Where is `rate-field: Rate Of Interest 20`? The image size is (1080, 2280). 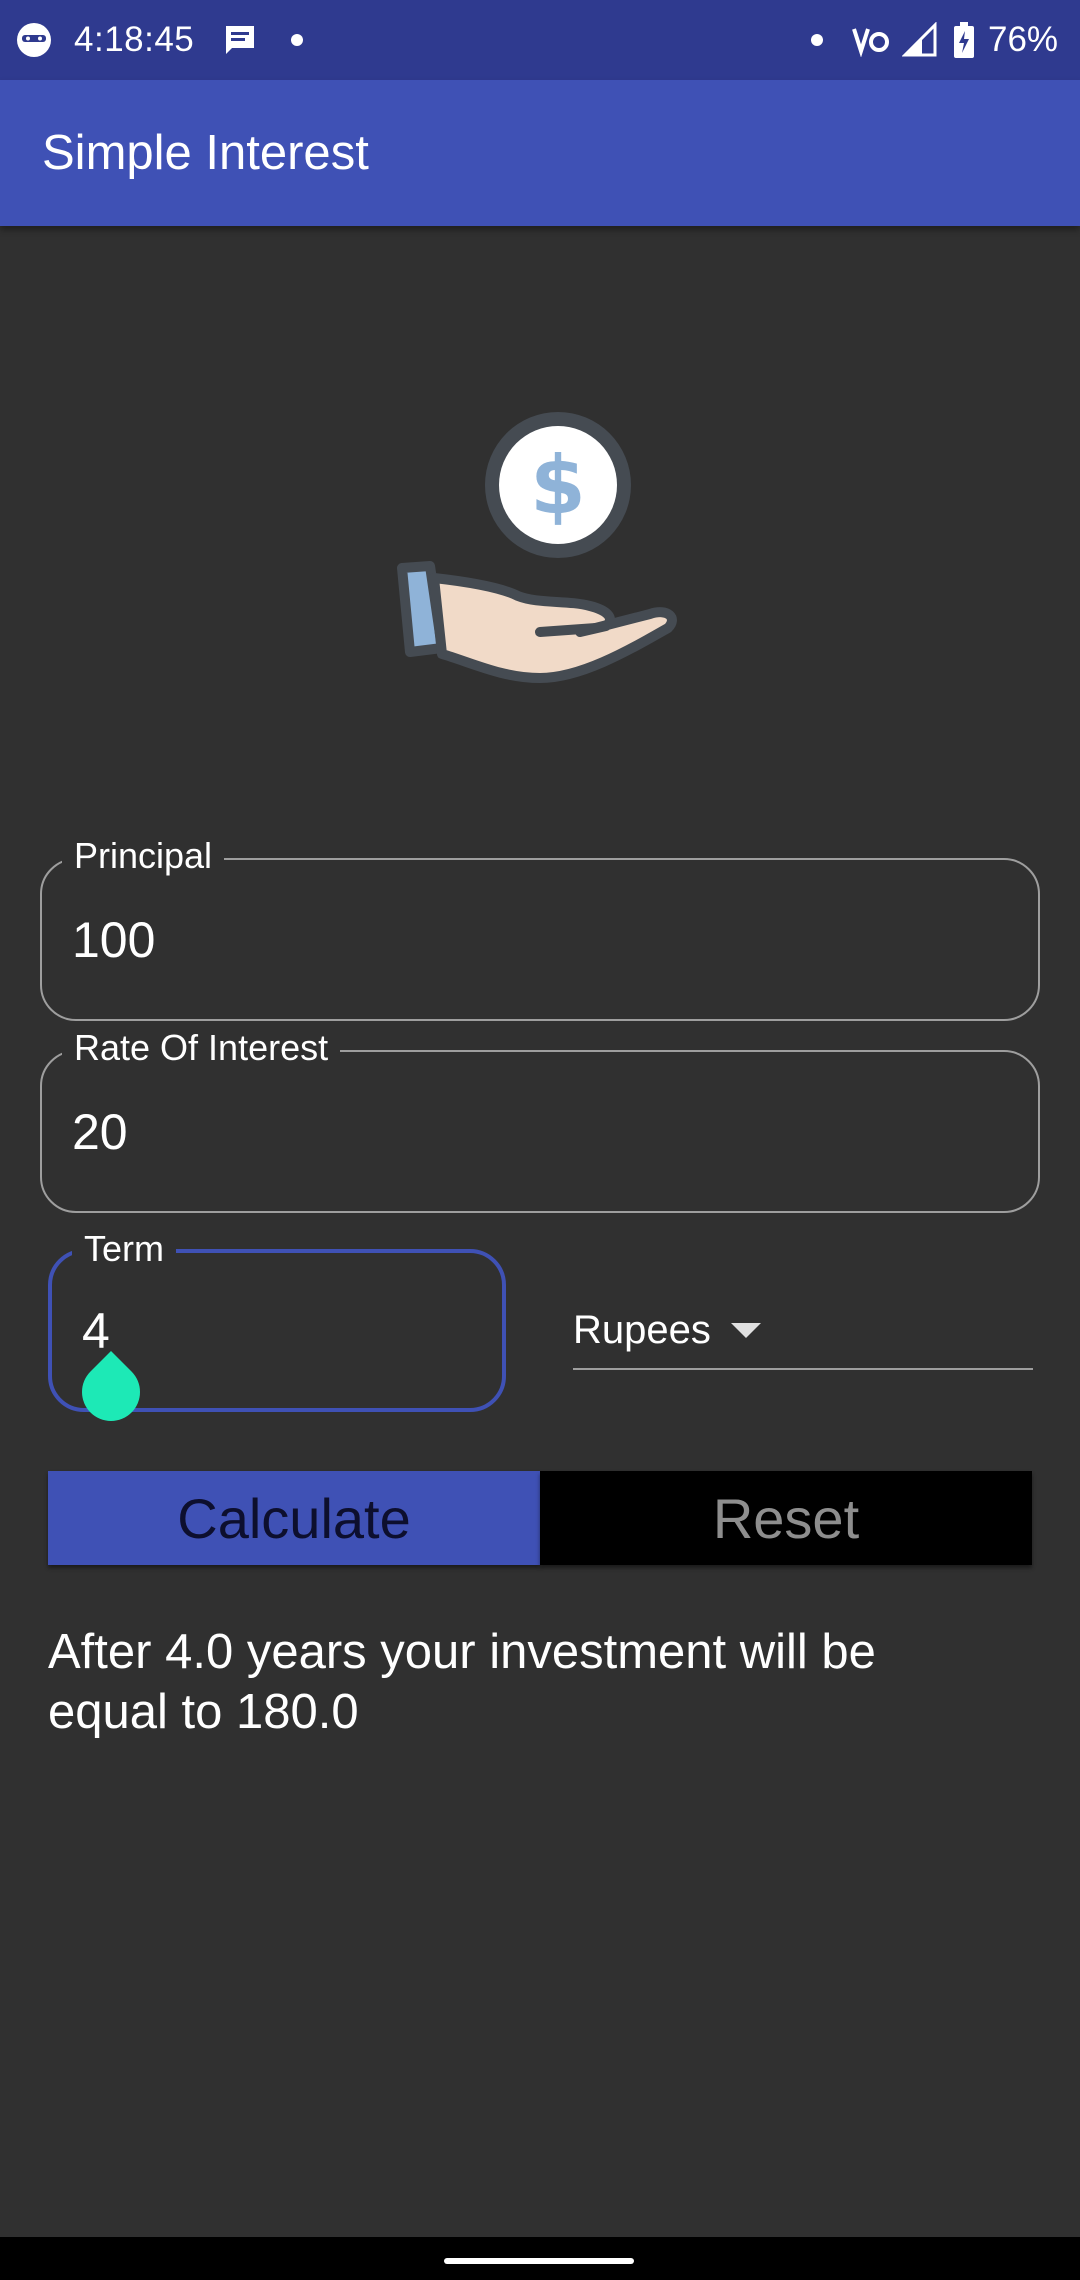
rate-field: Rate Of Interest 20 is located at coordinates (540, 1117).